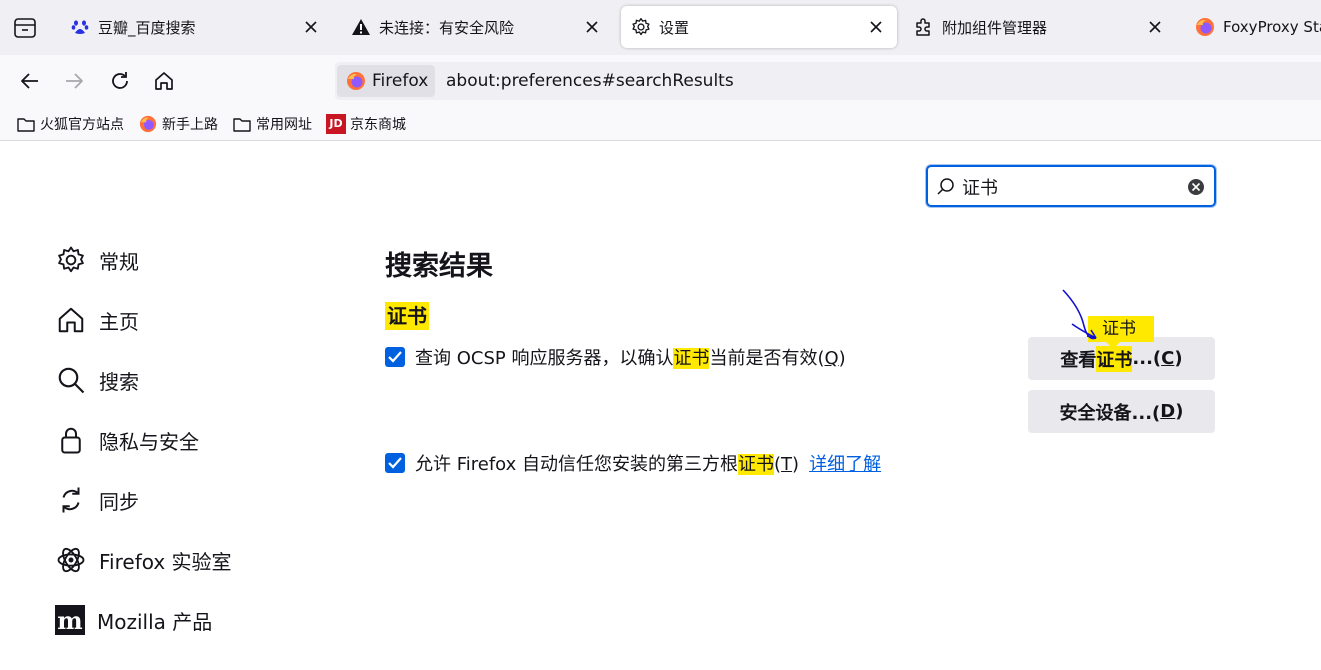  Describe the element at coordinates (336, 123) in the screenshot. I see `jd-icon: JD` at that location.